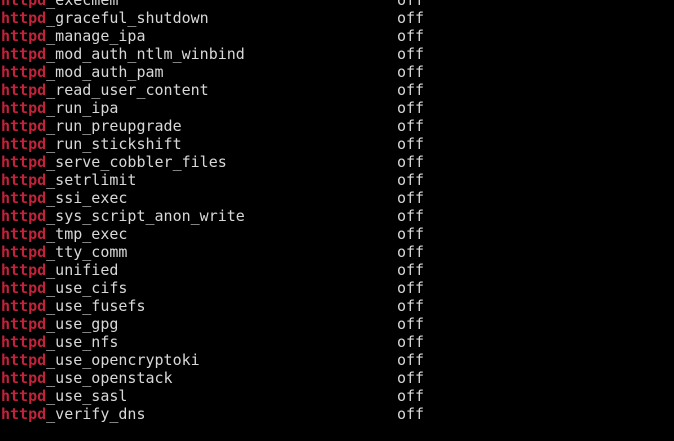 The image size is (674, 441). What do you see at coordinates (337, 270) in the screenshot?
I see `boolean-row: httpd_unified off` at bounding box center [337, 270].